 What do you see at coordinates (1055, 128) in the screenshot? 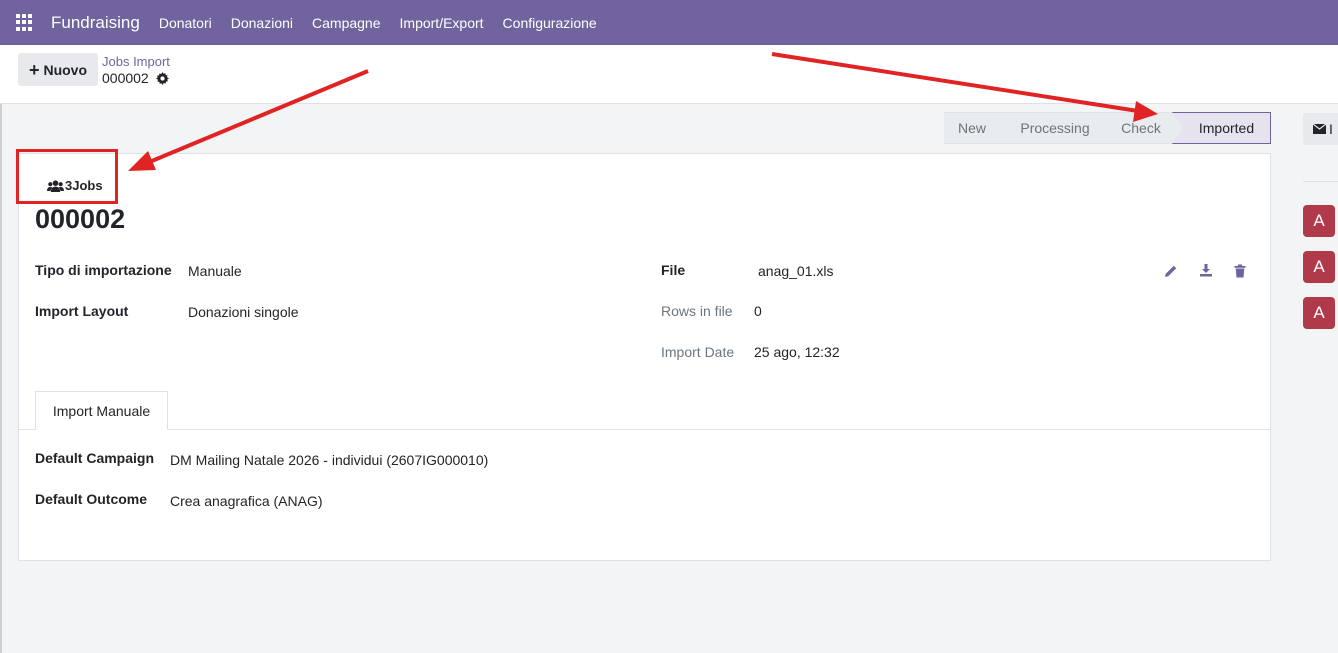
I see `stage-processing: Processing` at bounding box center [1055, 128].